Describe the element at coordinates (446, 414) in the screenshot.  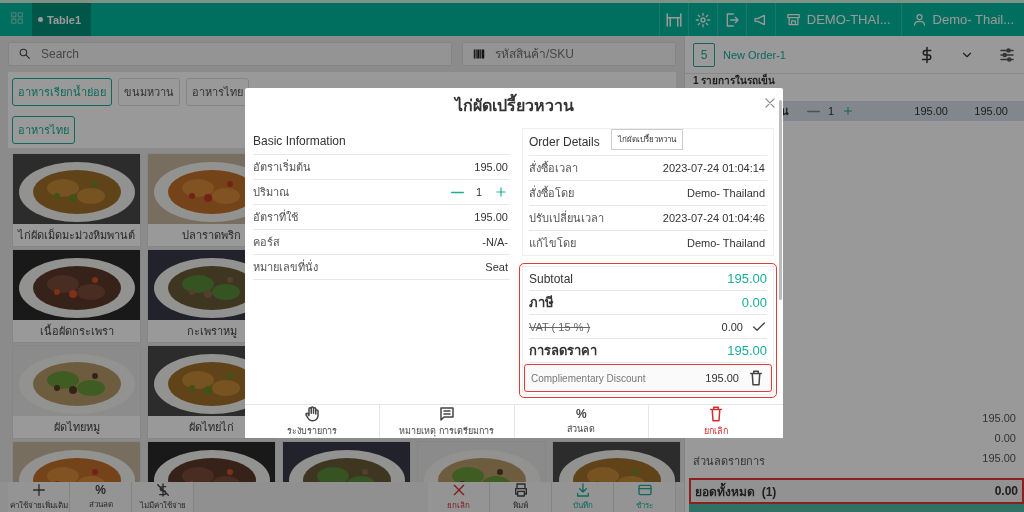
I see `message-icon` at that location.